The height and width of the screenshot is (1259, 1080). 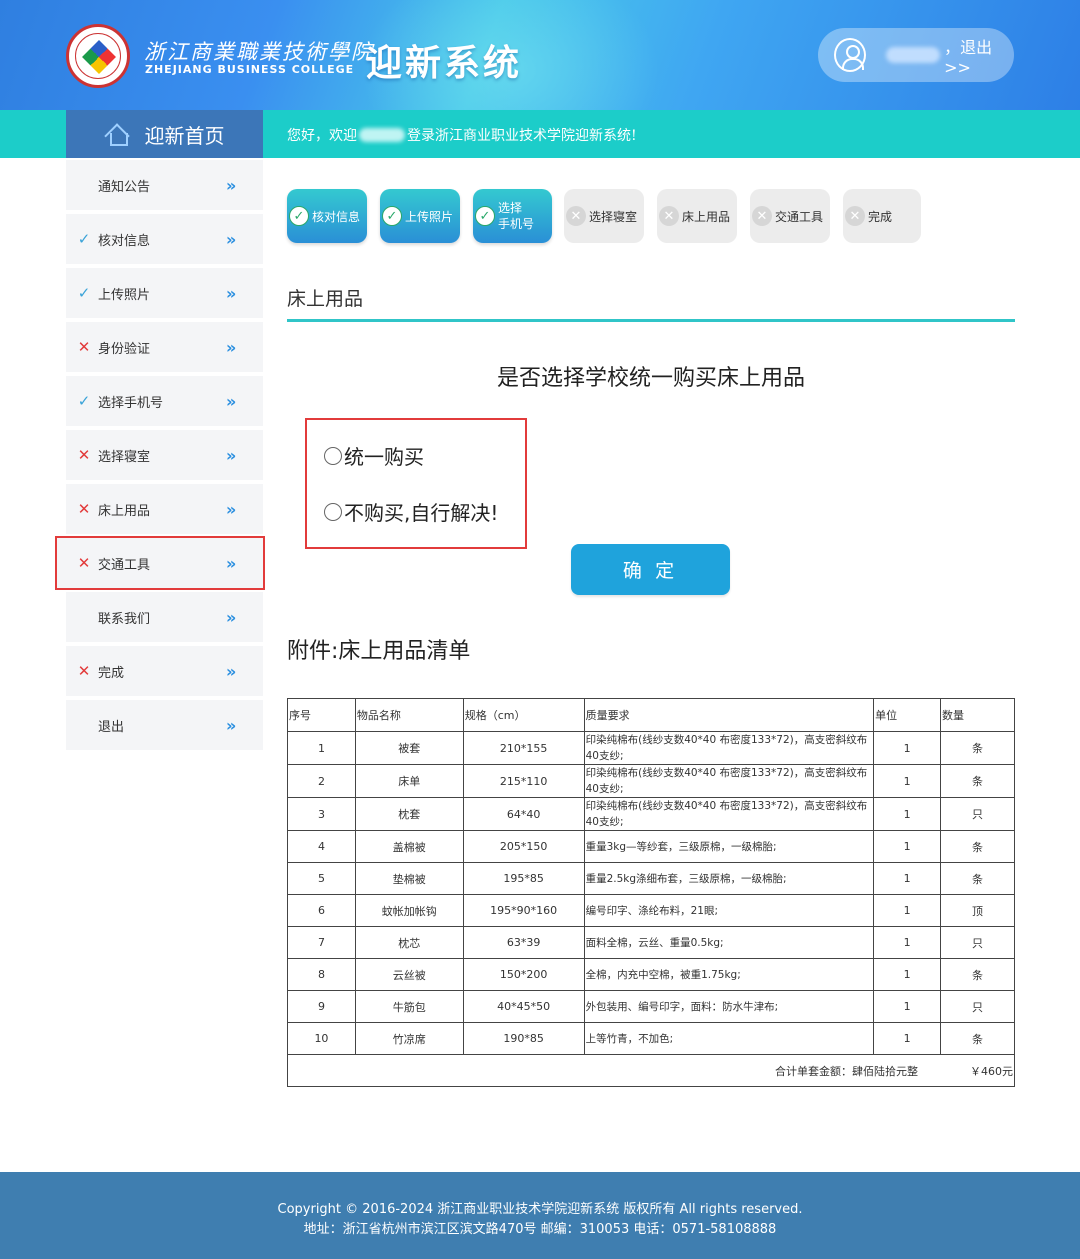 What do you see at coordinates (977, 715) in the screenshot?
I see `col-header: 数量` at bounding box center [977, 715].